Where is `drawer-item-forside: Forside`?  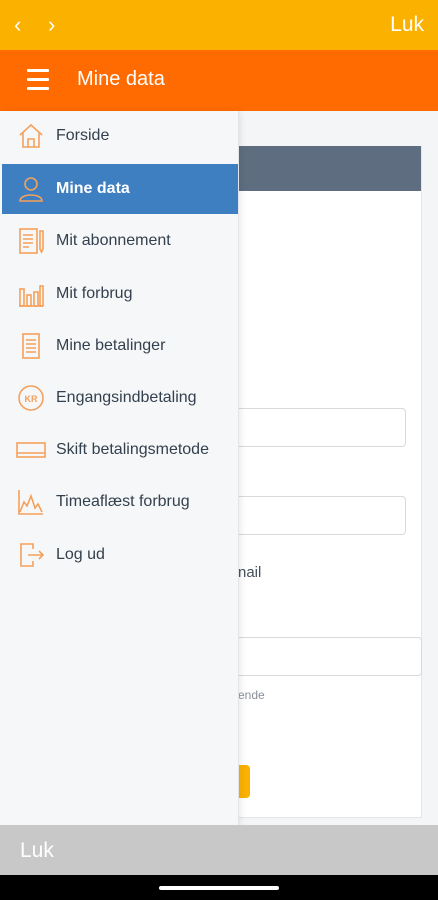
drawer-item-forside: Forside is located at coordinates (120, 136).